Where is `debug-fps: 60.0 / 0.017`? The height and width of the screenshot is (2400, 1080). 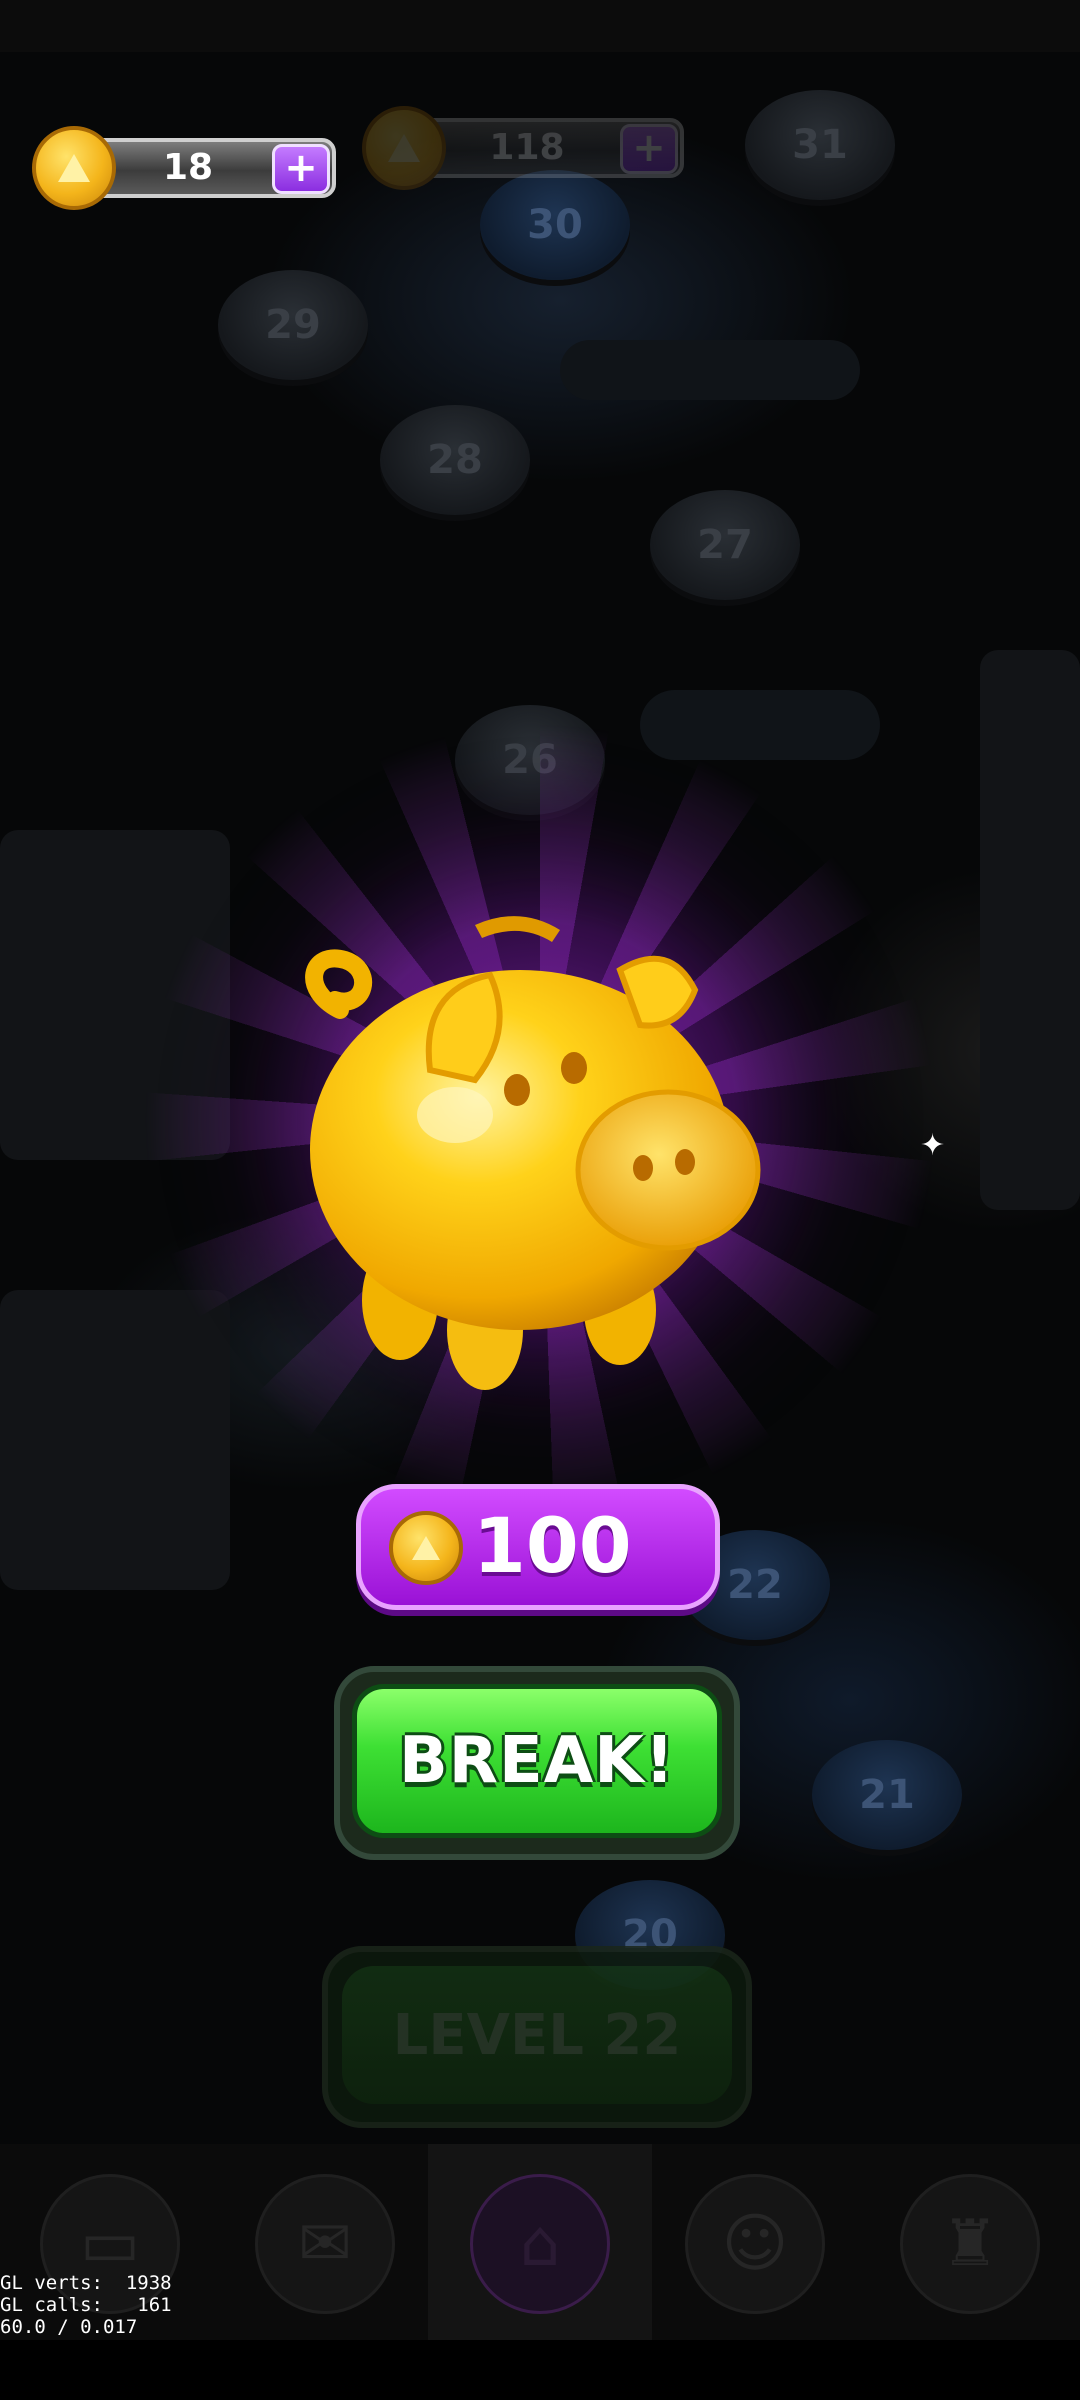 debug-fps: 60.0 / 0.017 is located at coordinates (69, 2327).